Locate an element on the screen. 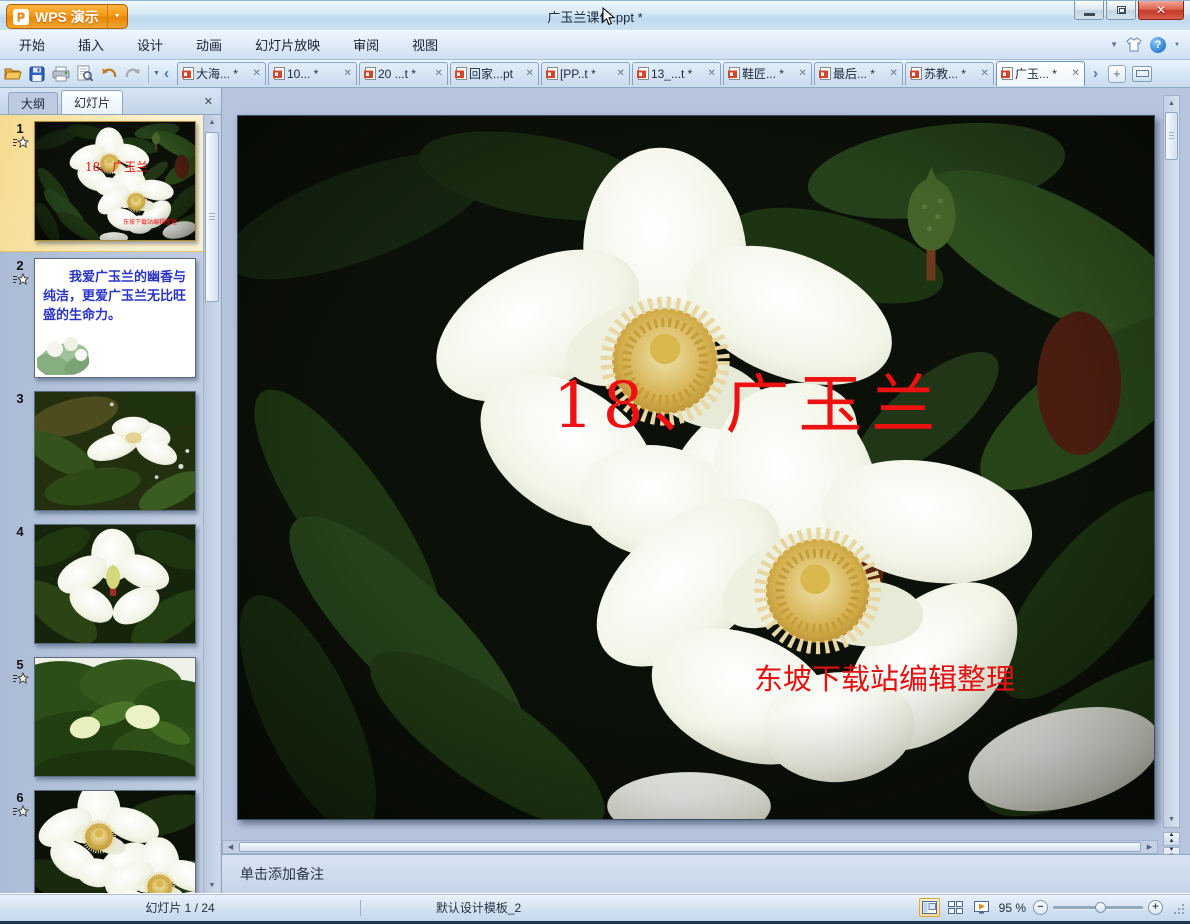 The width and height of the screenshot is (1190, 924). new-tab-button: + is located at coordinates (1116, 73).